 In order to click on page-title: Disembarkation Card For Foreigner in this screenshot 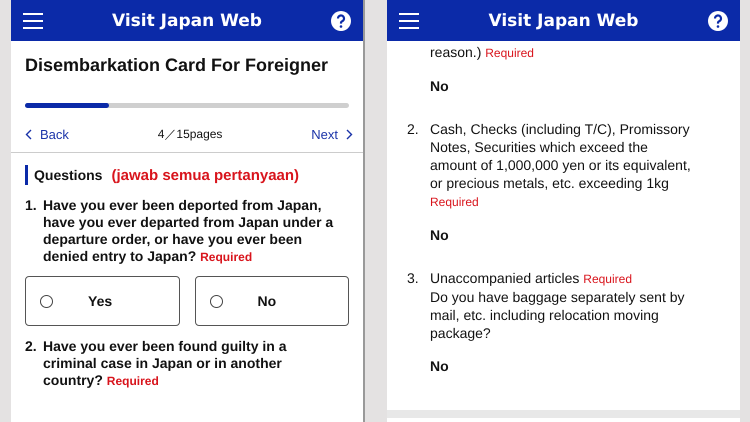, I will do `click(177, 65)`.